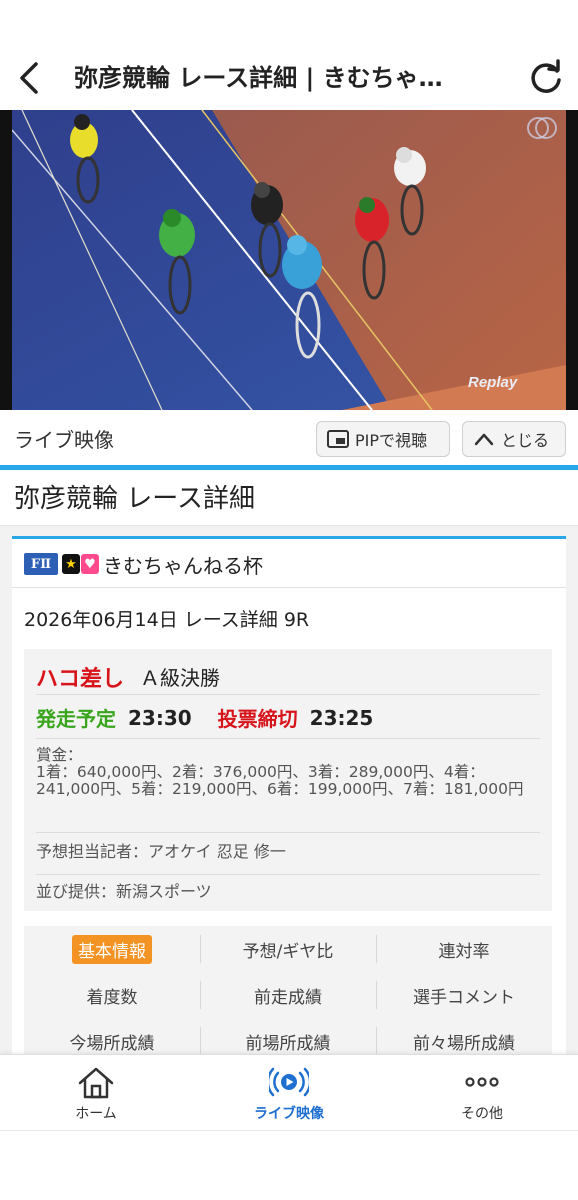 The height and width of the screenshot is (1200, 578). I want to click on live-video-label: ライブ映像, so click(64, 440).